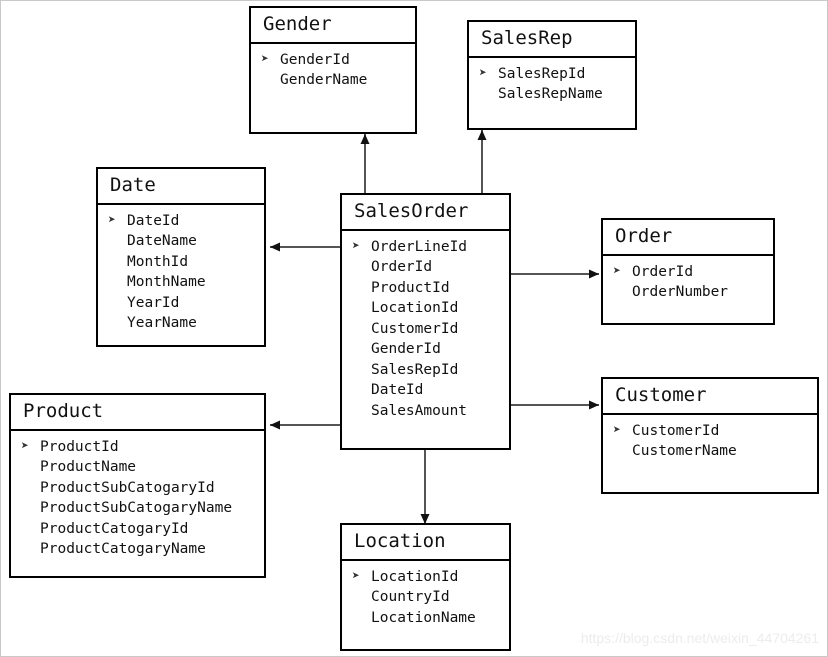 This screenshot has width=828, height=657. Describe the element at coordinates (181, 187) in the screenshot. I see `entity-date-title: Date` at that location.